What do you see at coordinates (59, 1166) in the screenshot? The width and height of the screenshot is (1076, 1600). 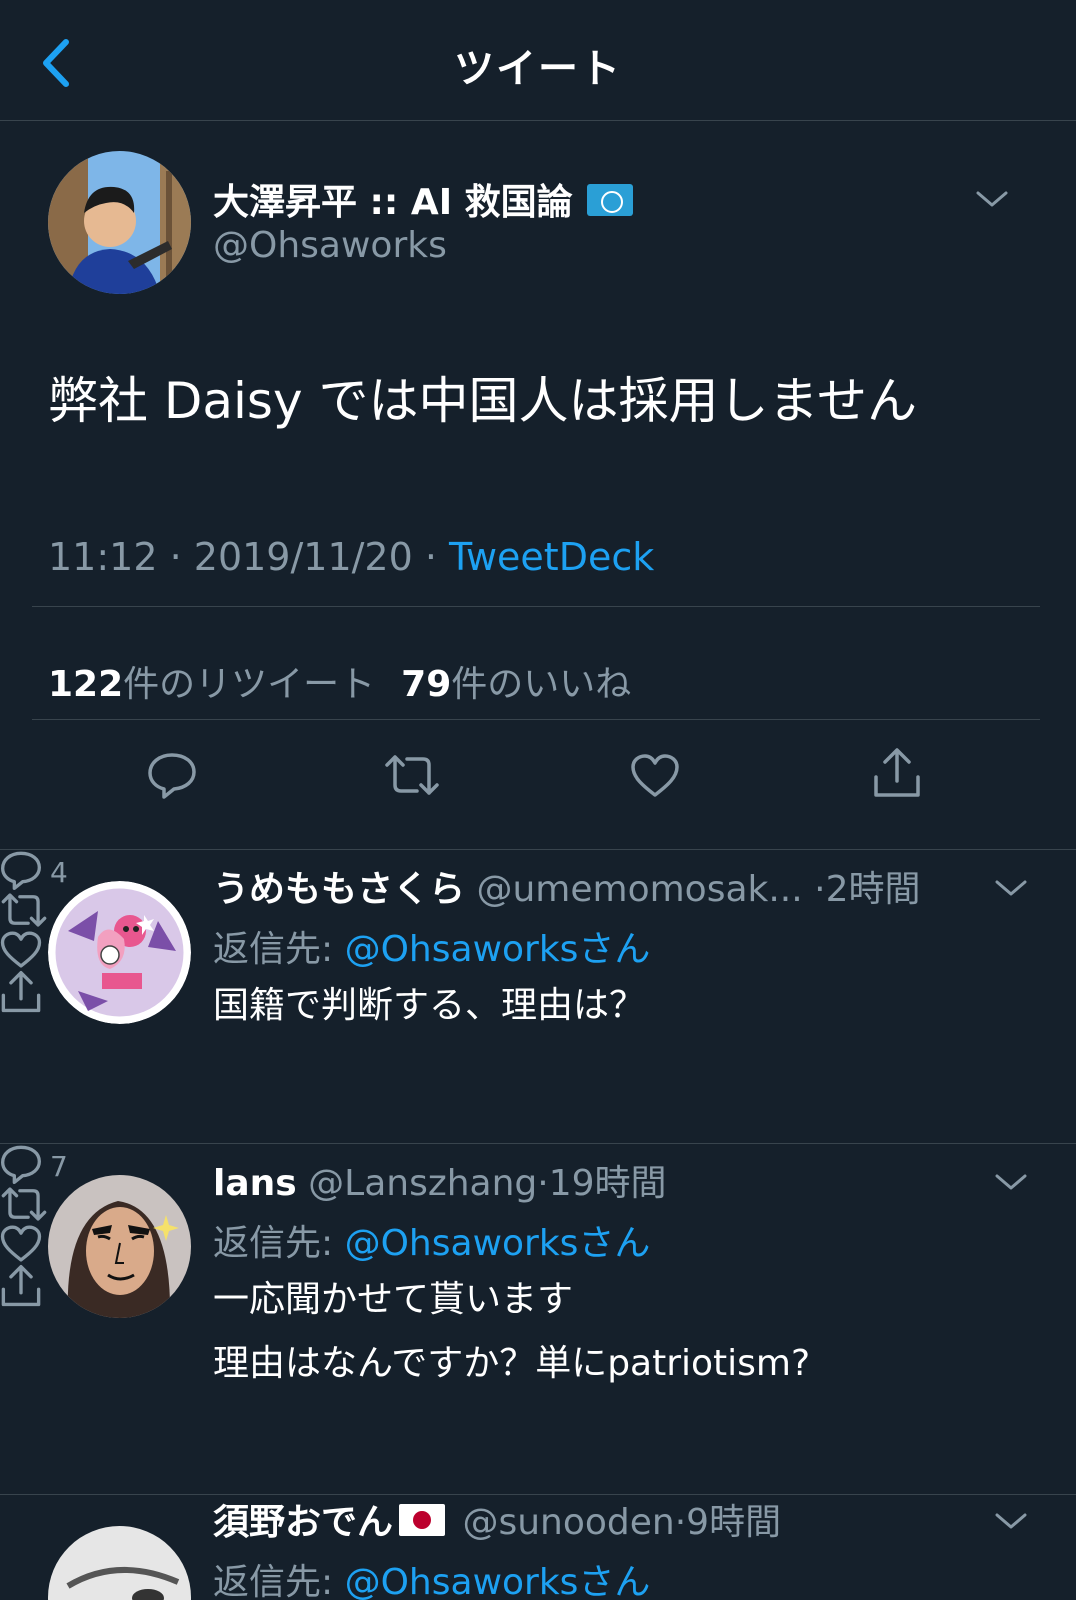 I see `like-count: 7` at bounding box center [59, 1166].